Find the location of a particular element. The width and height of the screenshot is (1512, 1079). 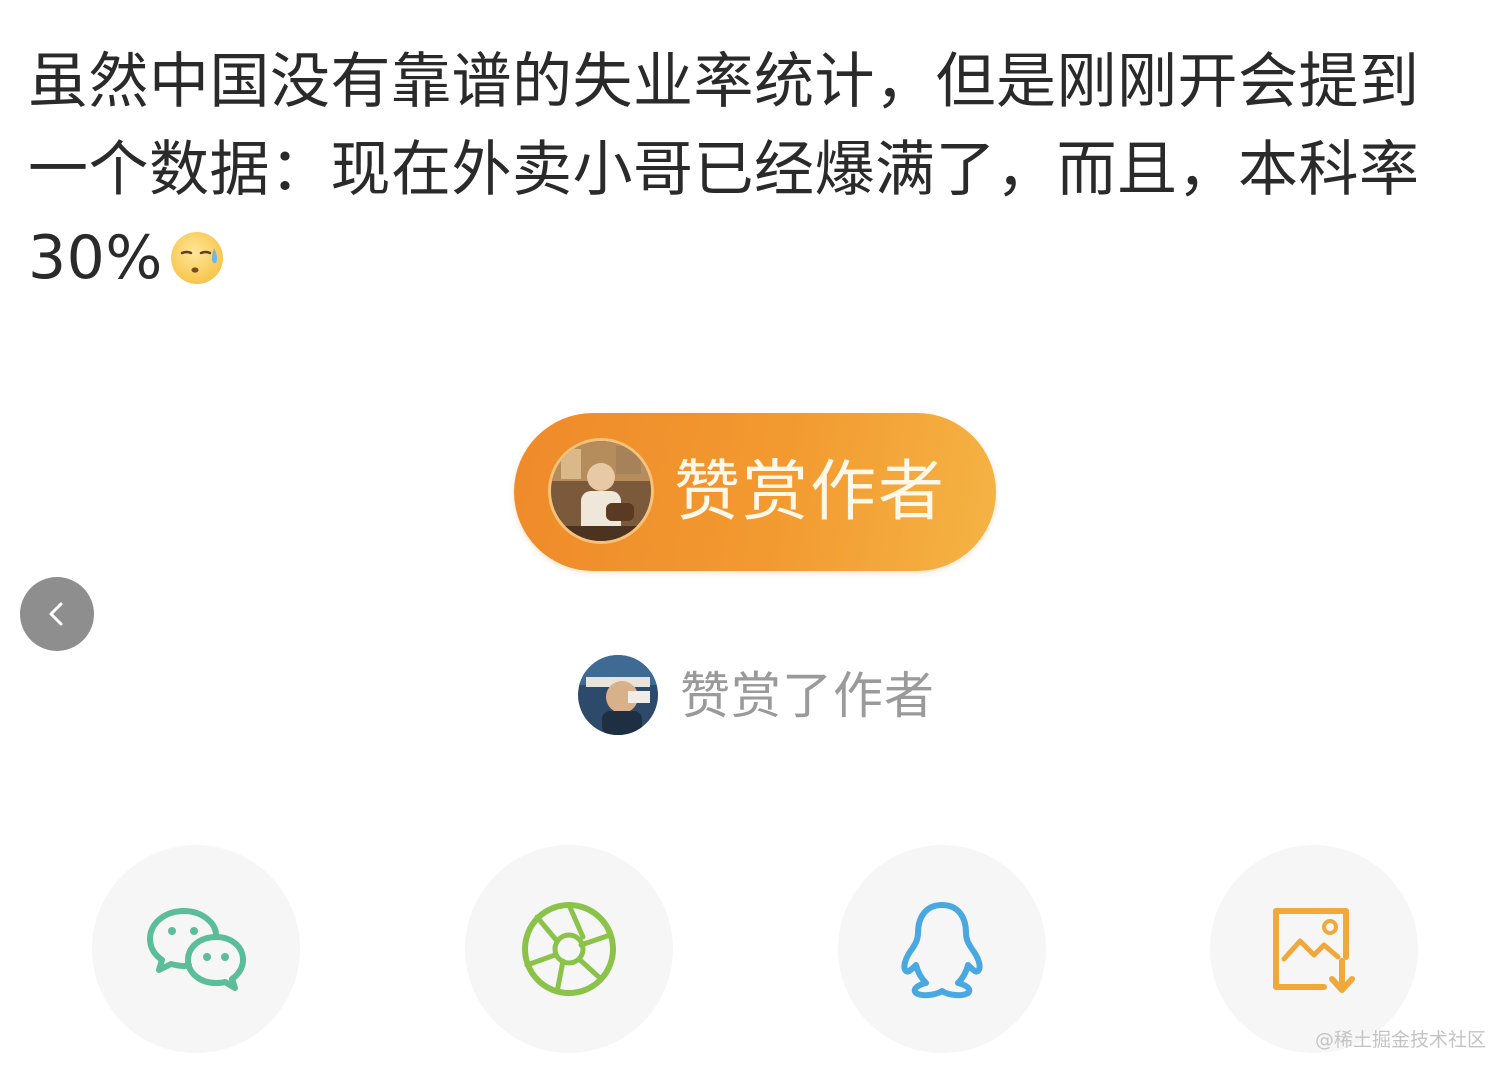

tip-author-button: 赞赏作者 is located at coordinates (755, 492).